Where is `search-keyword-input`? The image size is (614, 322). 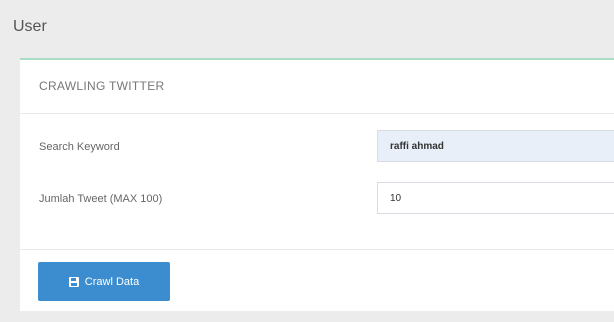
search-keyword-input is located at coordinates (495, 146).